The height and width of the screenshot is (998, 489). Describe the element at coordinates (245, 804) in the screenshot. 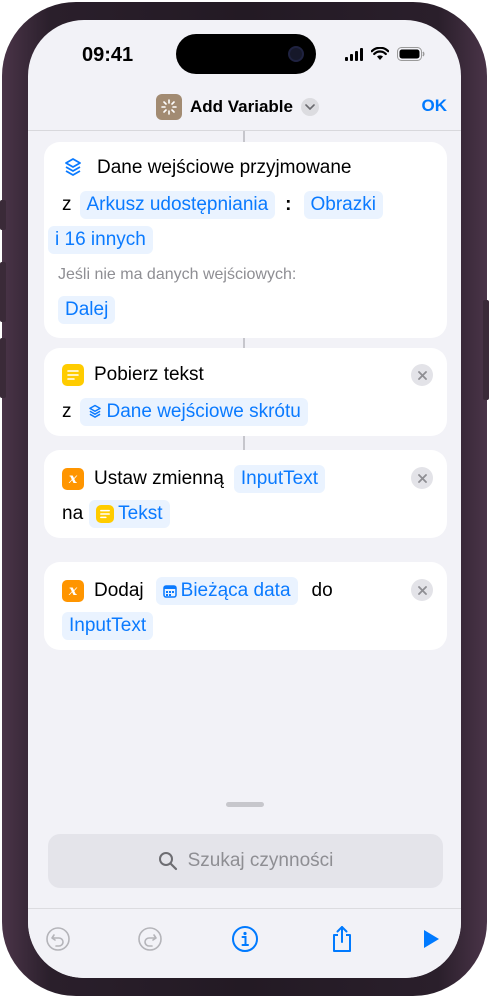

I see `sheet-grabber` at that location.